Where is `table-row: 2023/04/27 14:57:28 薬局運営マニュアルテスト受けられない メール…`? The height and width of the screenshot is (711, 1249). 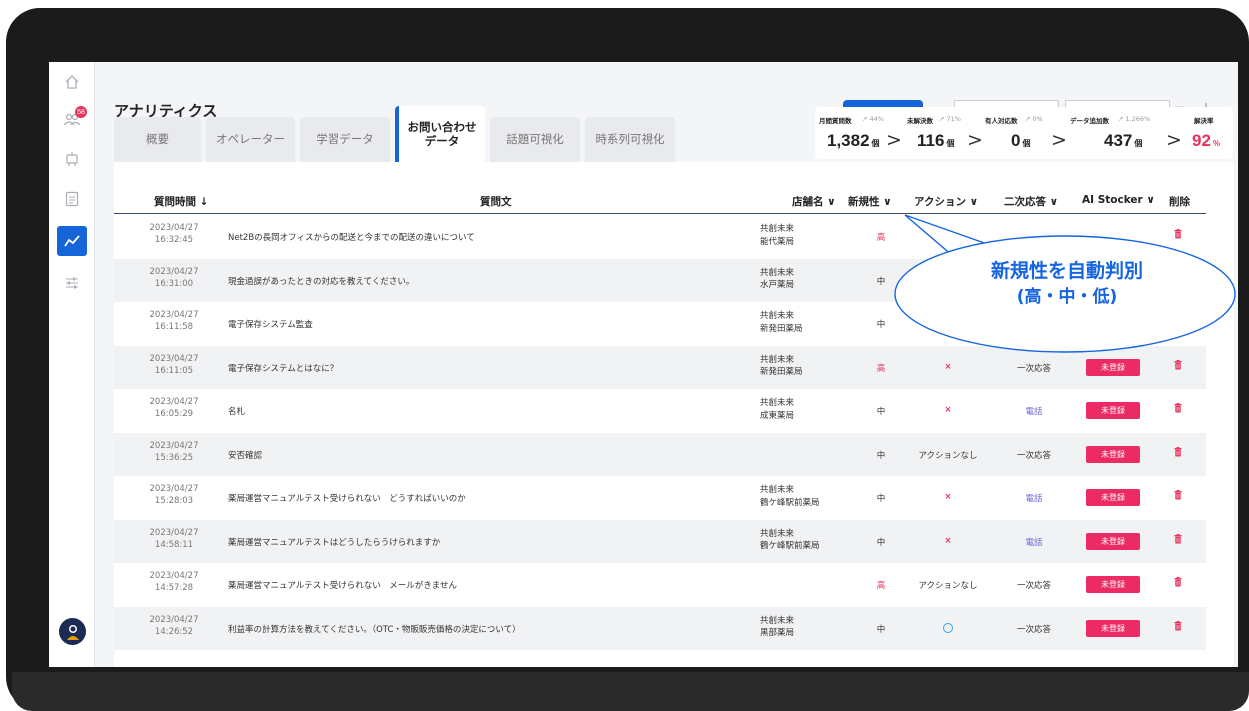
table-row: 2023/04/27 14:57:28 薬局運営マニュアルテスト受けられない メール… is located at coordinates (660, 584).